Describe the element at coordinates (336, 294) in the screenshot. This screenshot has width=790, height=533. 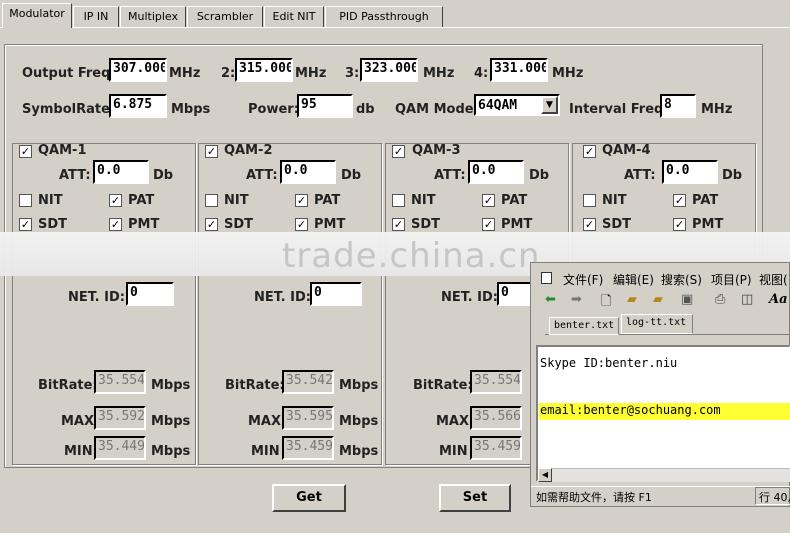
I see `qam2-net-id-input: 0` at that location.